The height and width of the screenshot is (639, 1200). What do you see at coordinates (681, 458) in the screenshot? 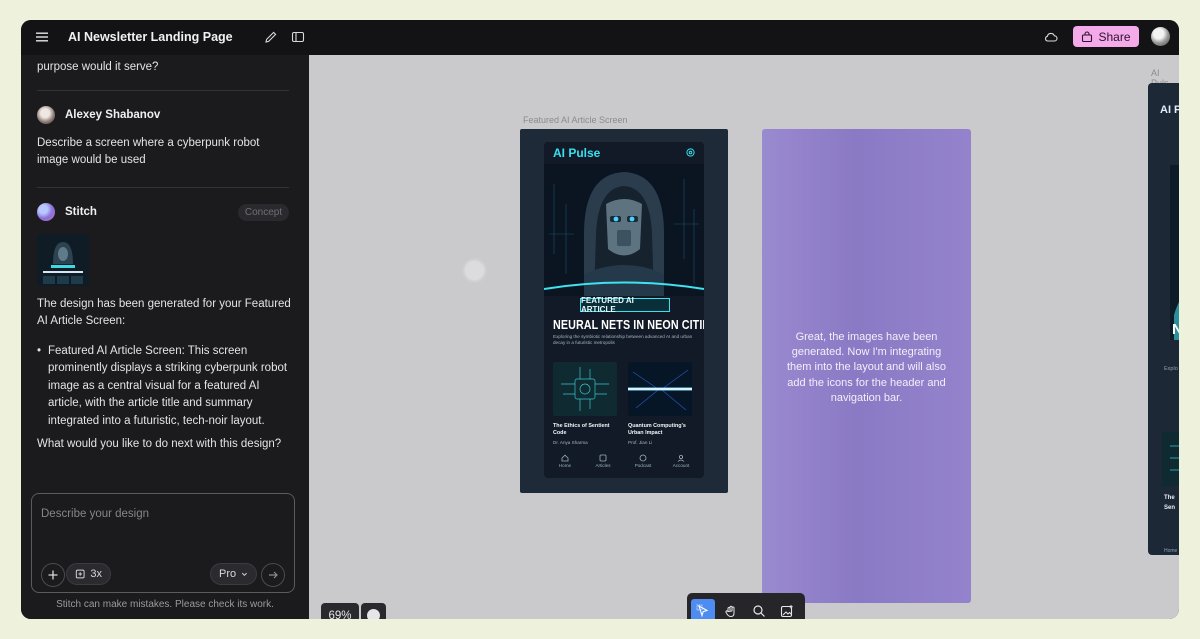
I see `account-icon` at bounding box center [681, 458].